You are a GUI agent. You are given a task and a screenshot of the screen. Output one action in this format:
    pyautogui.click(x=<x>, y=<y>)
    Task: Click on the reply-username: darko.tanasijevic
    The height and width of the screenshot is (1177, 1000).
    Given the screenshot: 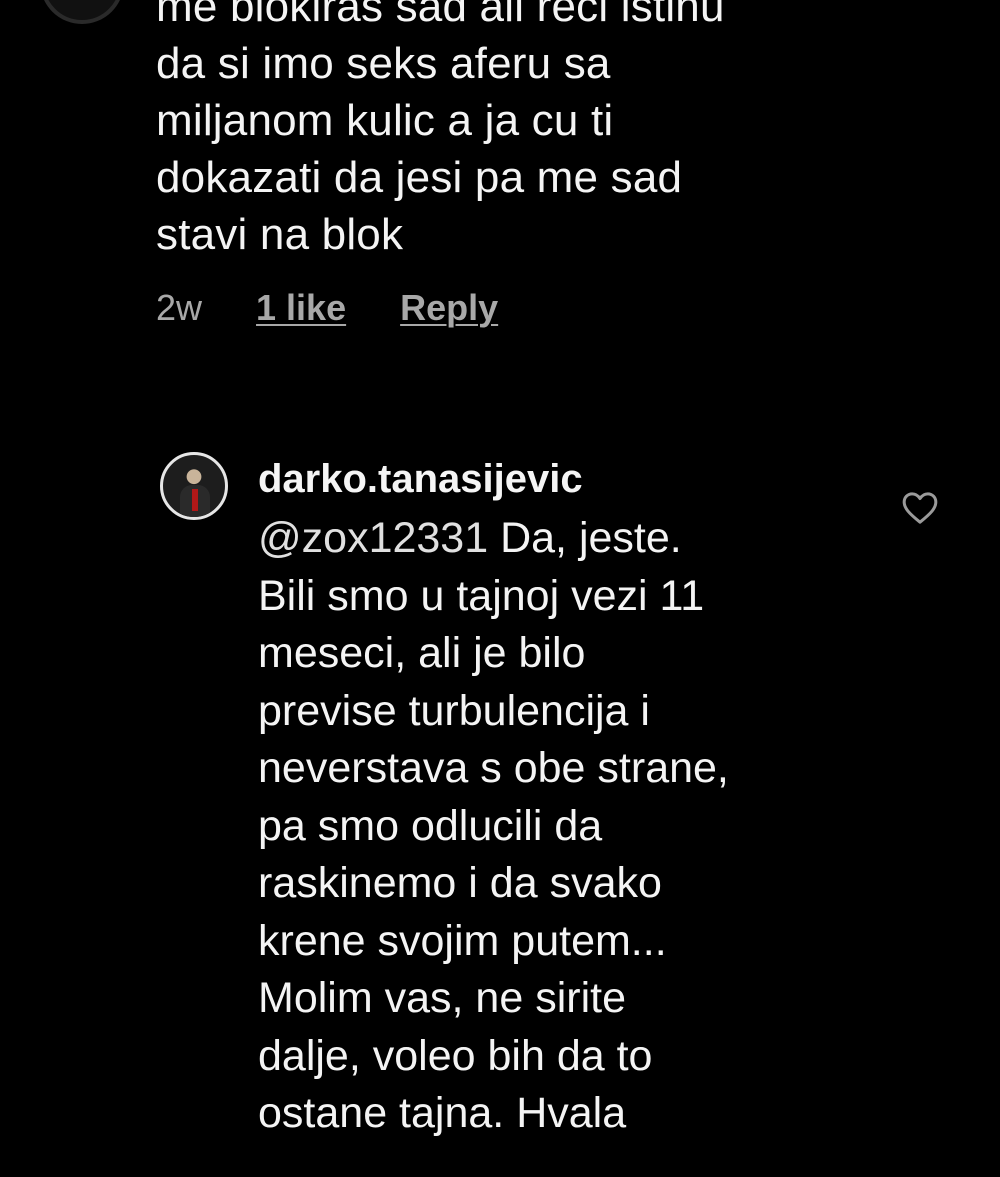 What is the action you would take?
    pyautogui.click(x=578, y=479)
    